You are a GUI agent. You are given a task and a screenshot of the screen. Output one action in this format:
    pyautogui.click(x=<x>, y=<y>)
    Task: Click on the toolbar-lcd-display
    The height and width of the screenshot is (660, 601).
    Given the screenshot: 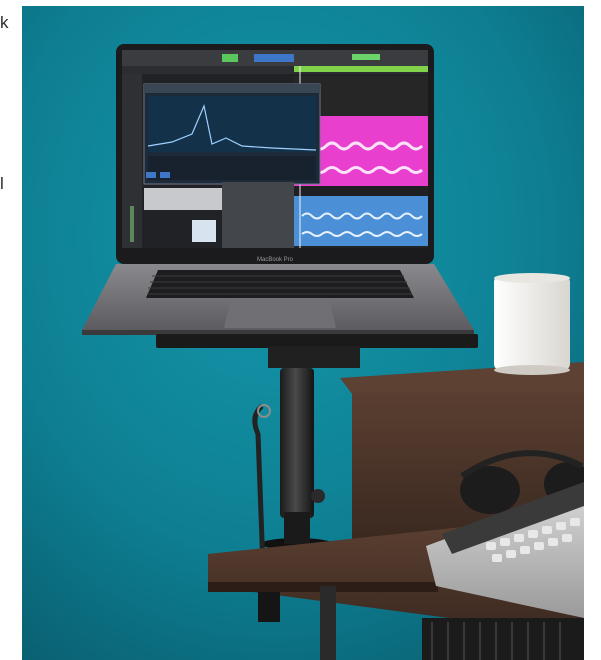 What is the action you would take?
    pyautogui.click(x=274, y=58)
    